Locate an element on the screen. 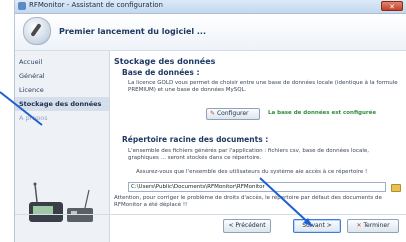 The width and height of the screenshot is (406, 242). previous-label: < Précédent is located at coordinates (247, 225).